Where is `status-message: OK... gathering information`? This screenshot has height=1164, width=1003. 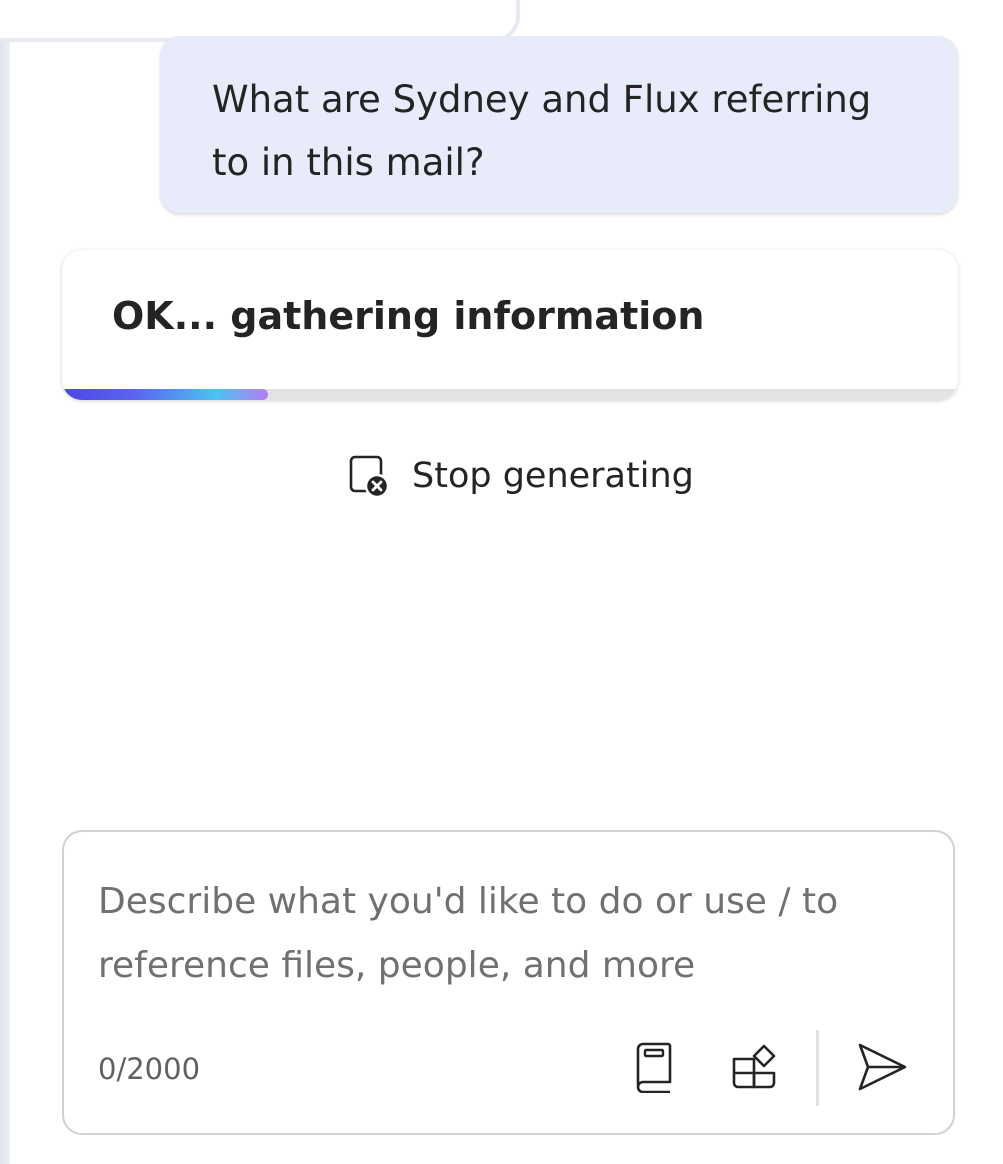
status-message: OK... gathering information is located at coordinates (408, 316).